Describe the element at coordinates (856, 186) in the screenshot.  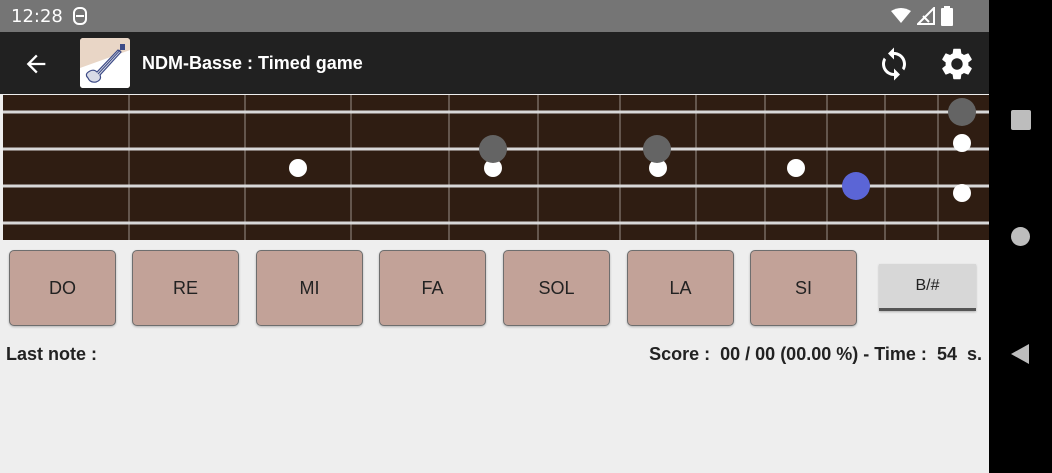
I see `target-note-marker` at that location.